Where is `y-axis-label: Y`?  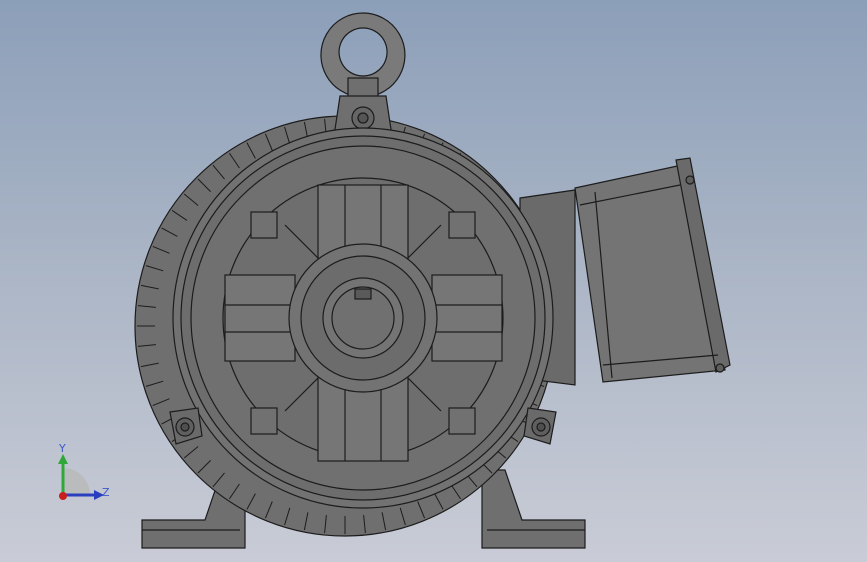 y-axis-label: Y is located at coordinates (62, 448).